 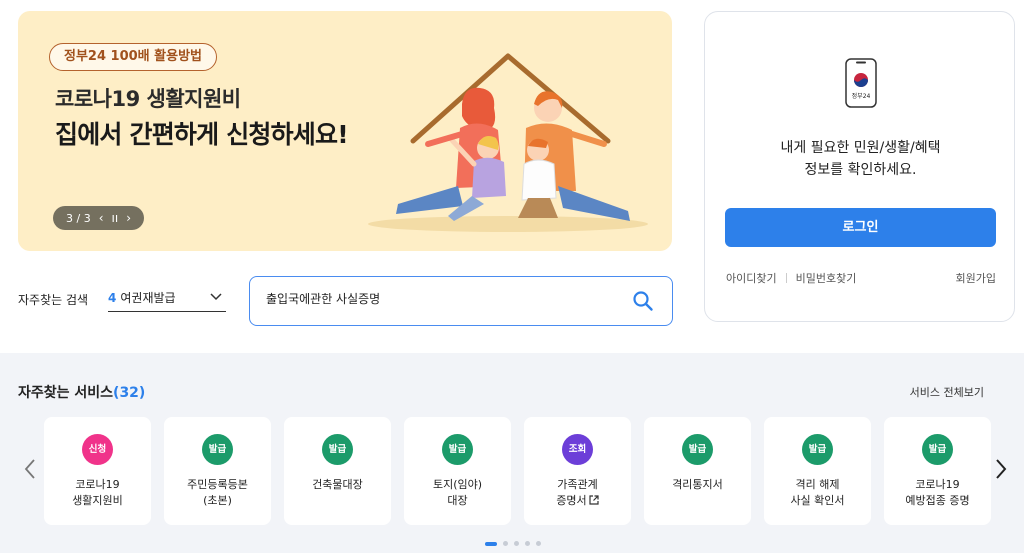 I want to click on search-input, so click(x=436, y=298).